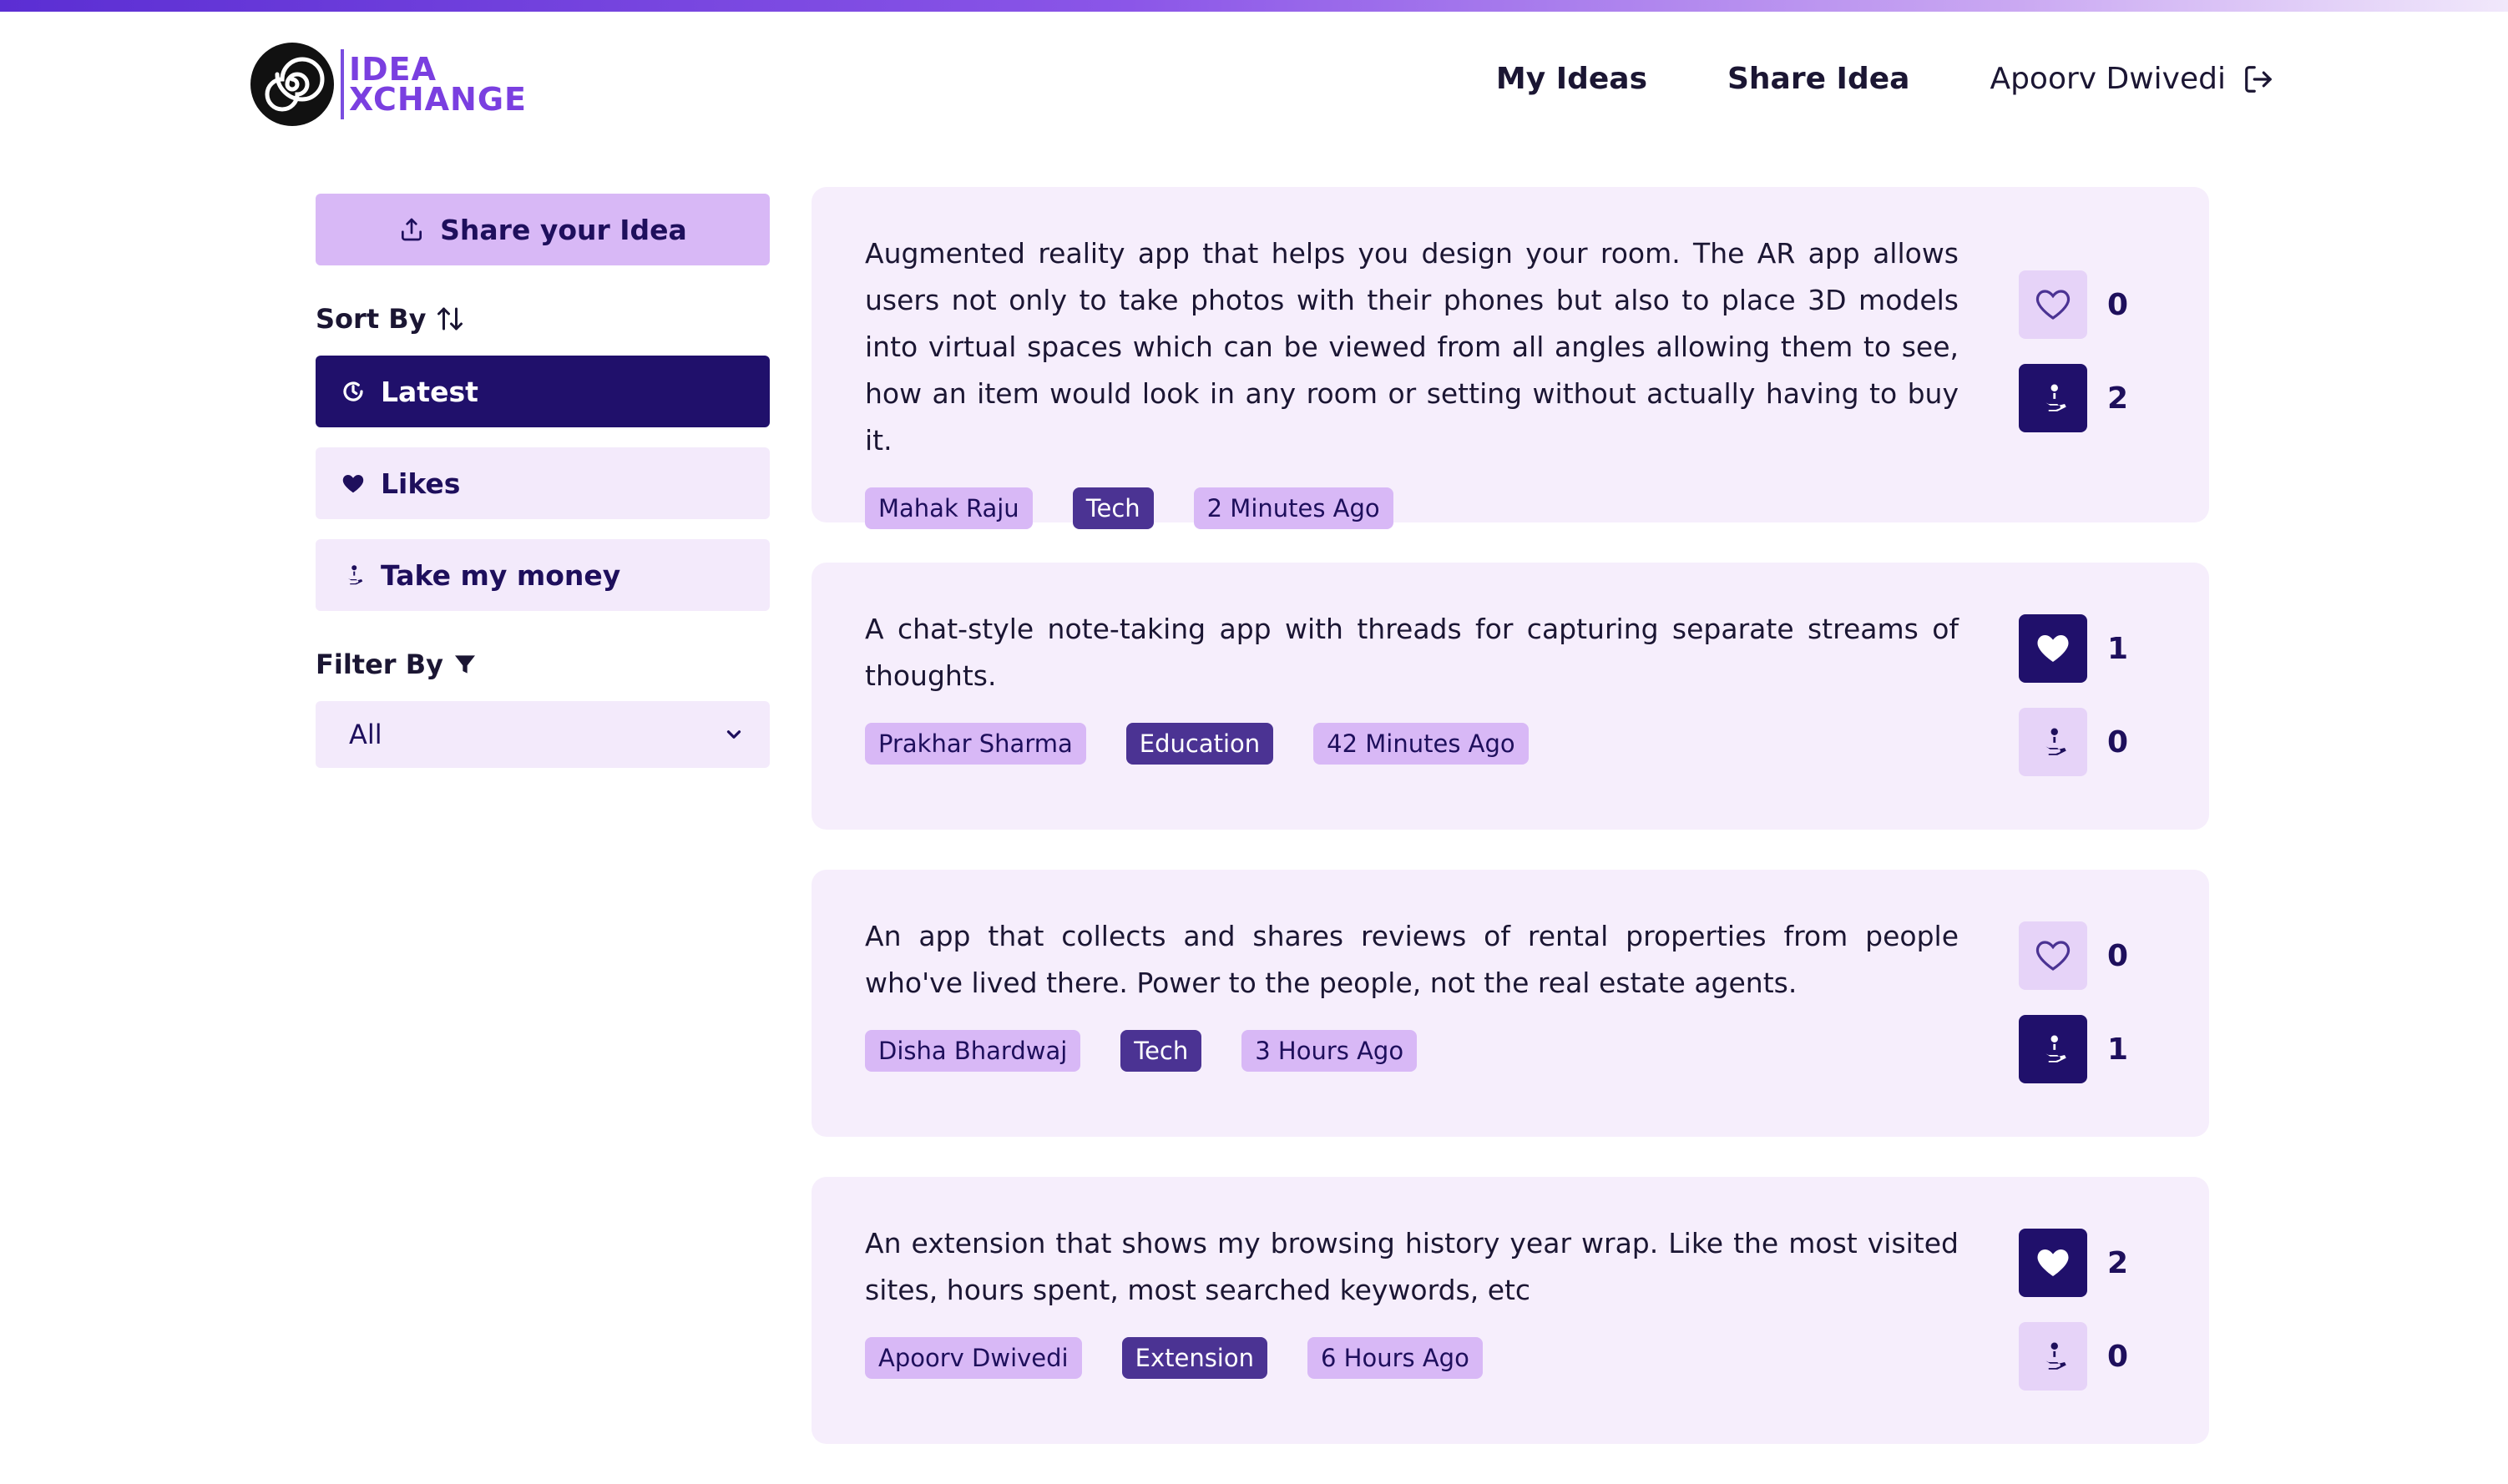 The width and height of the screenshot is (2508, 1484). I want to click on like-count: 2, so click(2118, 1262).